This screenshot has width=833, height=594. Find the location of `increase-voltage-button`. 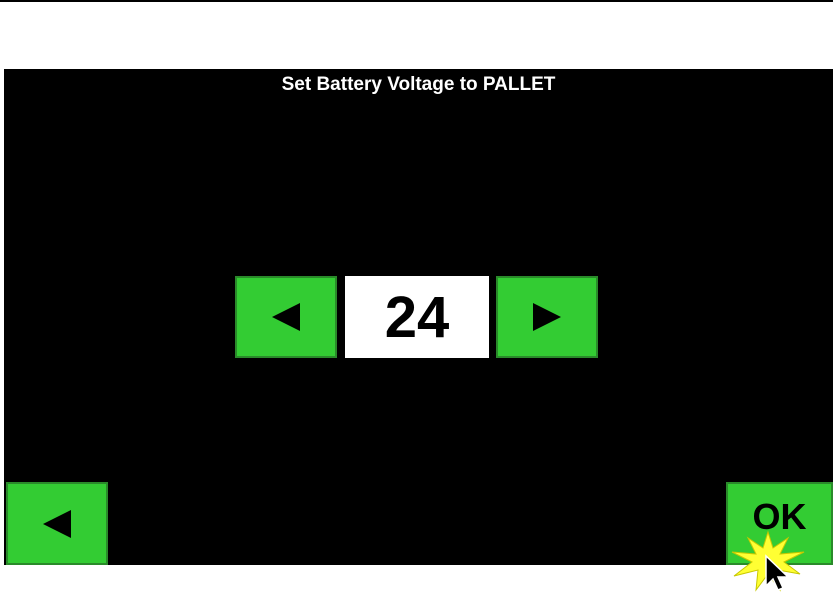

increase-voltage-button is located at coordinates (547, 317).